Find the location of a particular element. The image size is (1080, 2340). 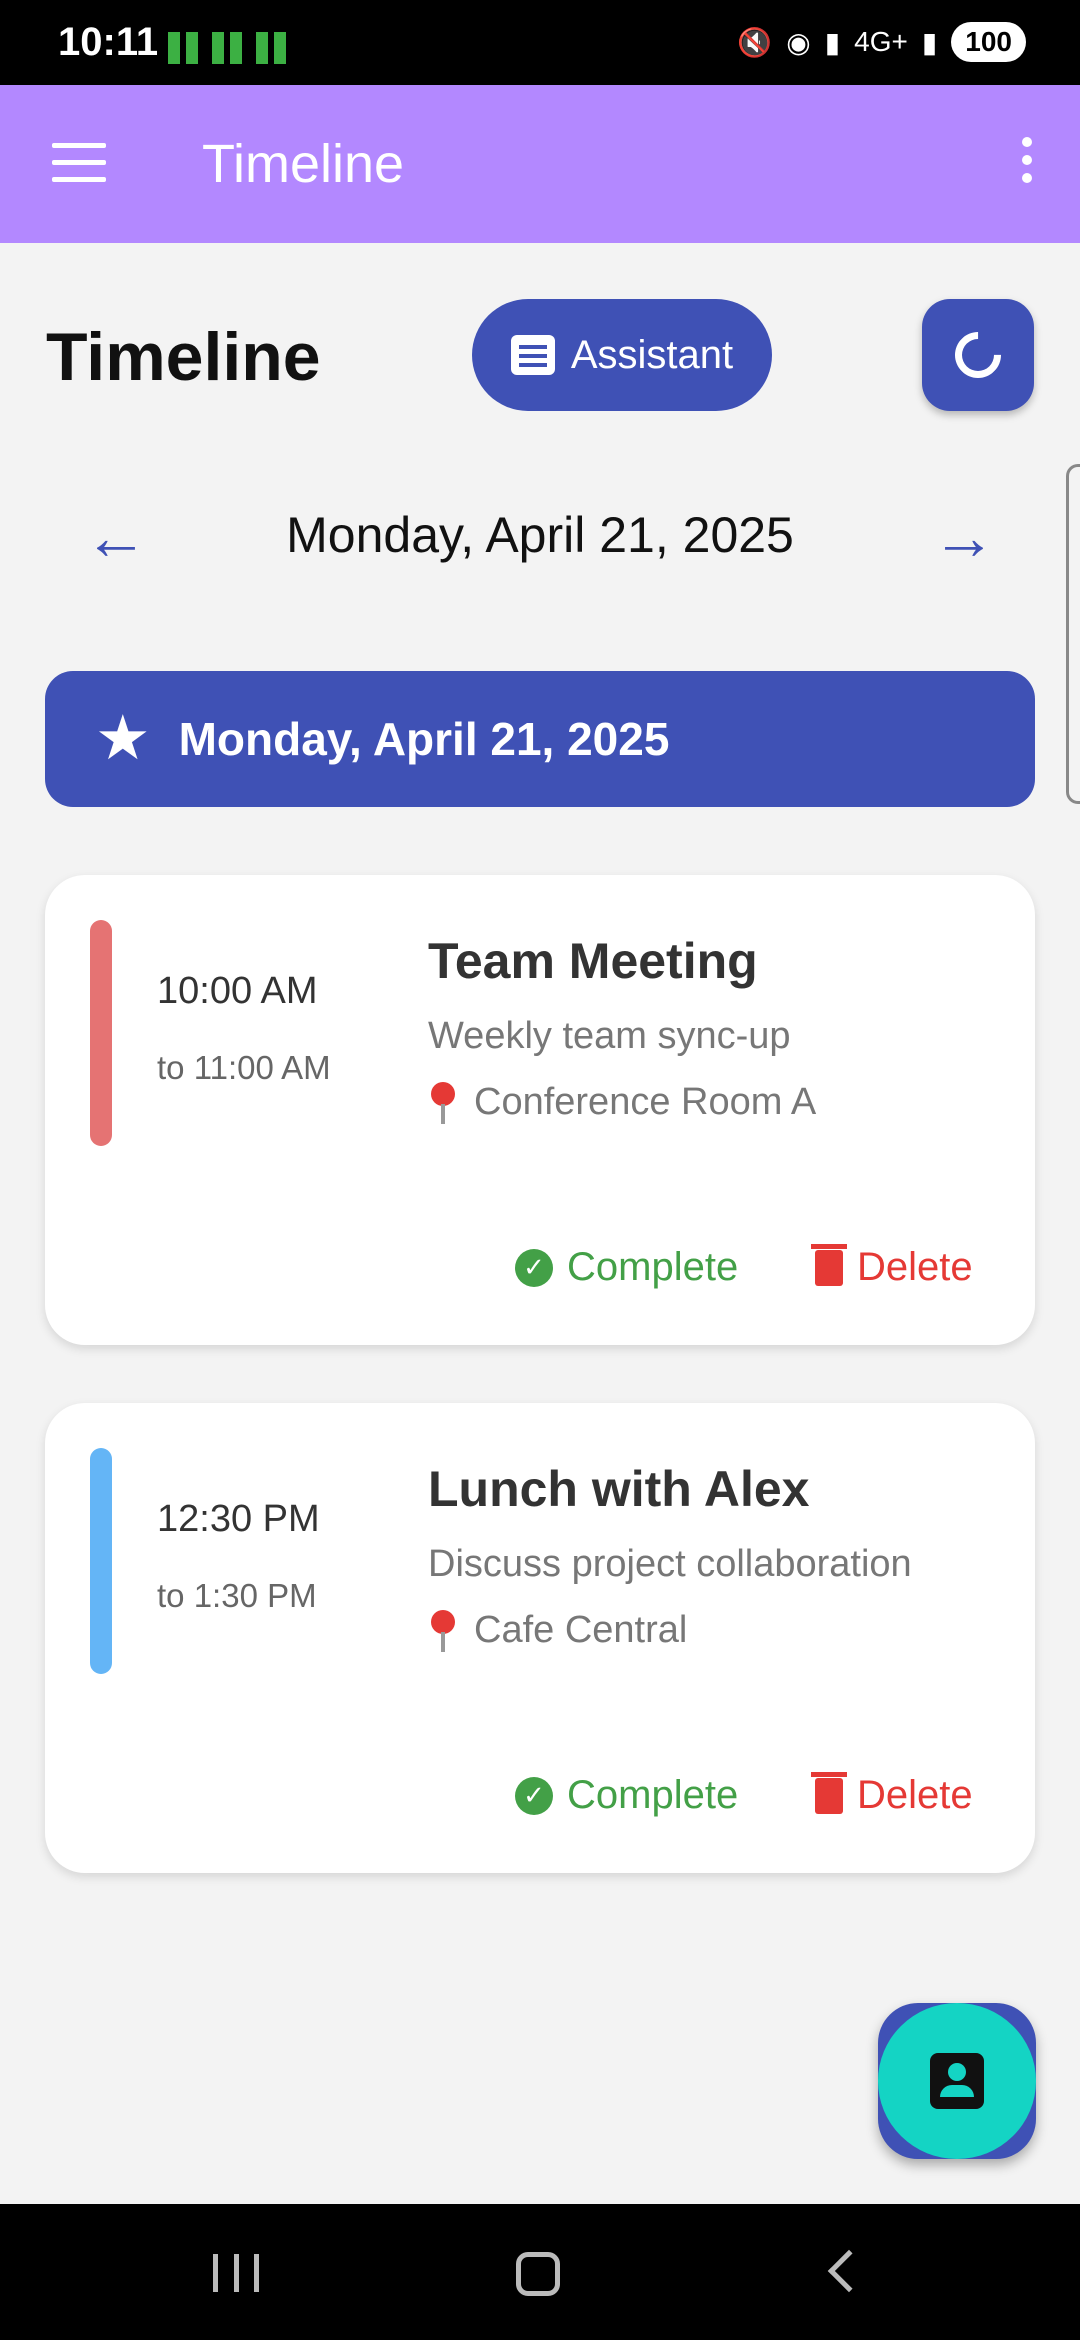

contact-icon is located at coordinates (957, 2081).